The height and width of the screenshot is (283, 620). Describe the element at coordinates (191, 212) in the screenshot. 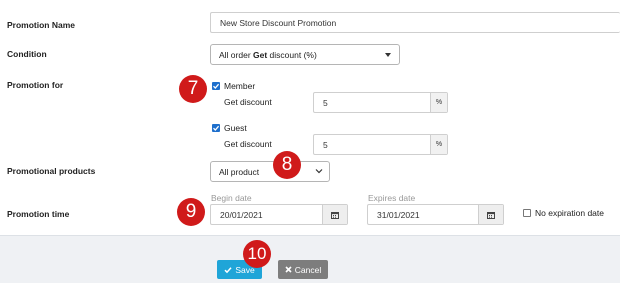

I see `annotation-badge-9: 9` at that location.